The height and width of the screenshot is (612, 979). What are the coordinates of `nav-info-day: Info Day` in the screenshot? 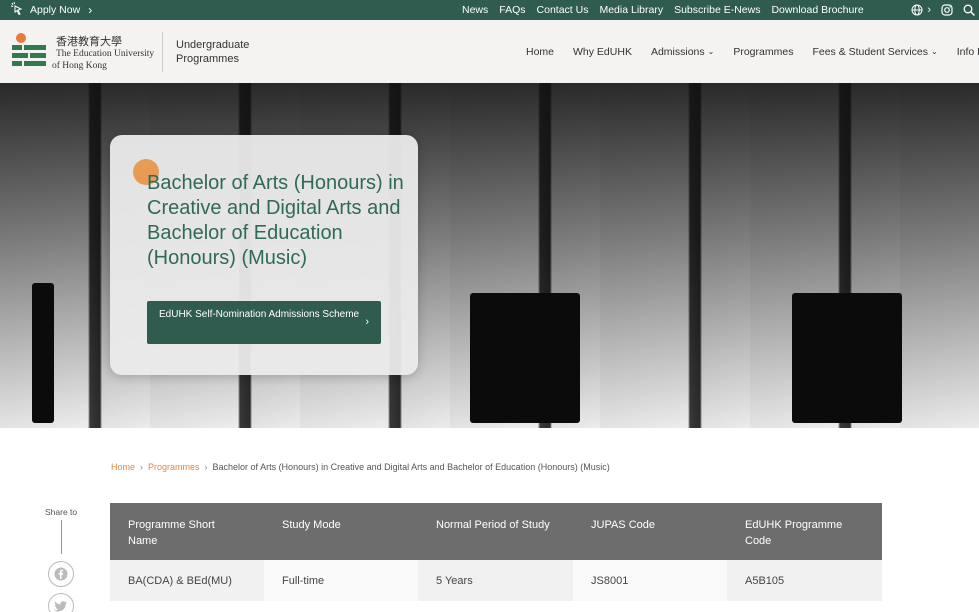 It's located at (968, 52).